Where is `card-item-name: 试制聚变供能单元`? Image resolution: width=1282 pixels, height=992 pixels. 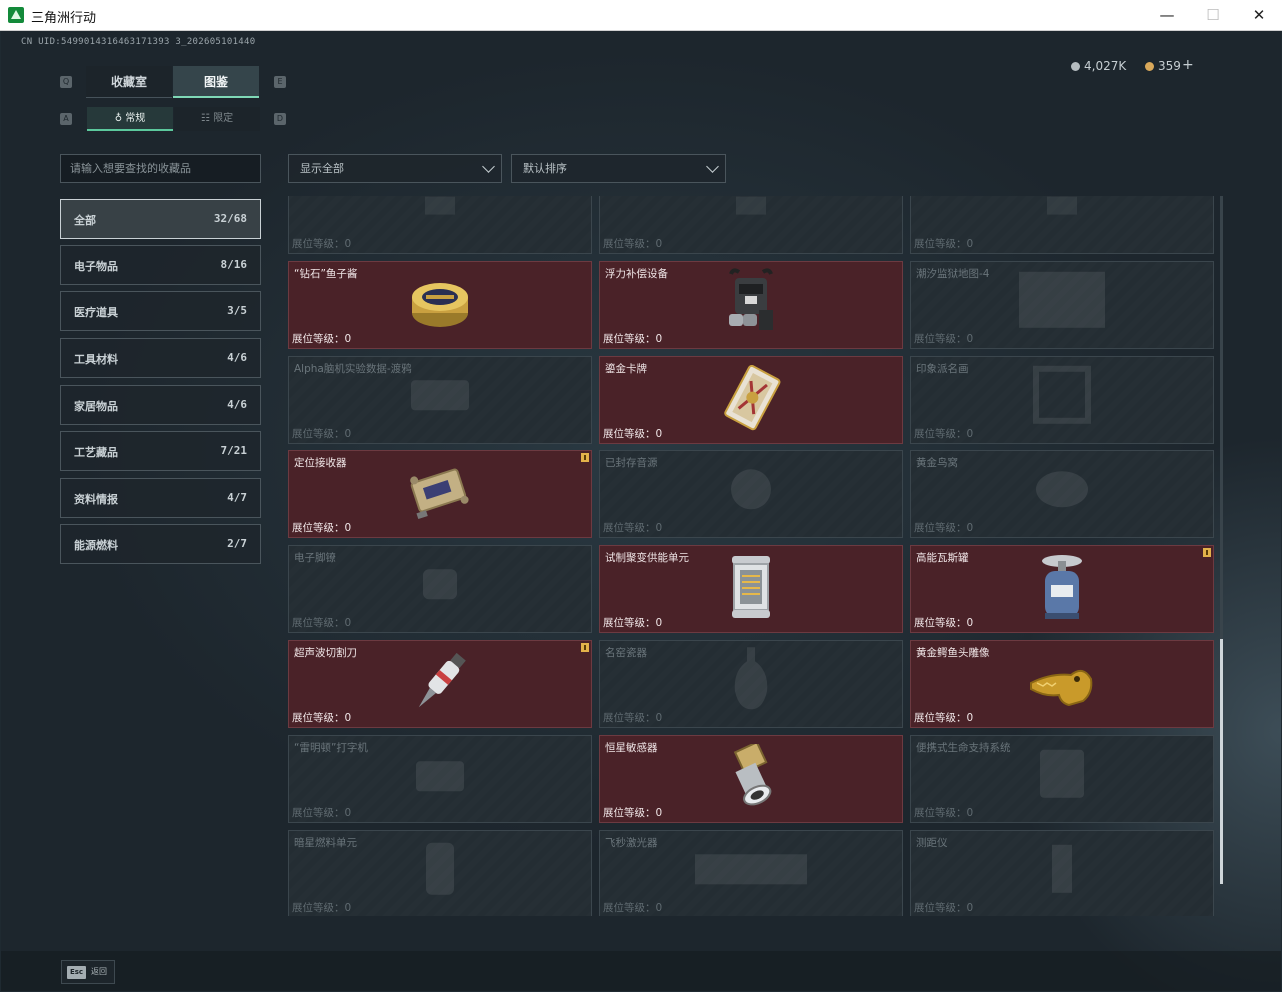 card-item-name: 试制聚变供能单元 is located at coordinates (647, 558).